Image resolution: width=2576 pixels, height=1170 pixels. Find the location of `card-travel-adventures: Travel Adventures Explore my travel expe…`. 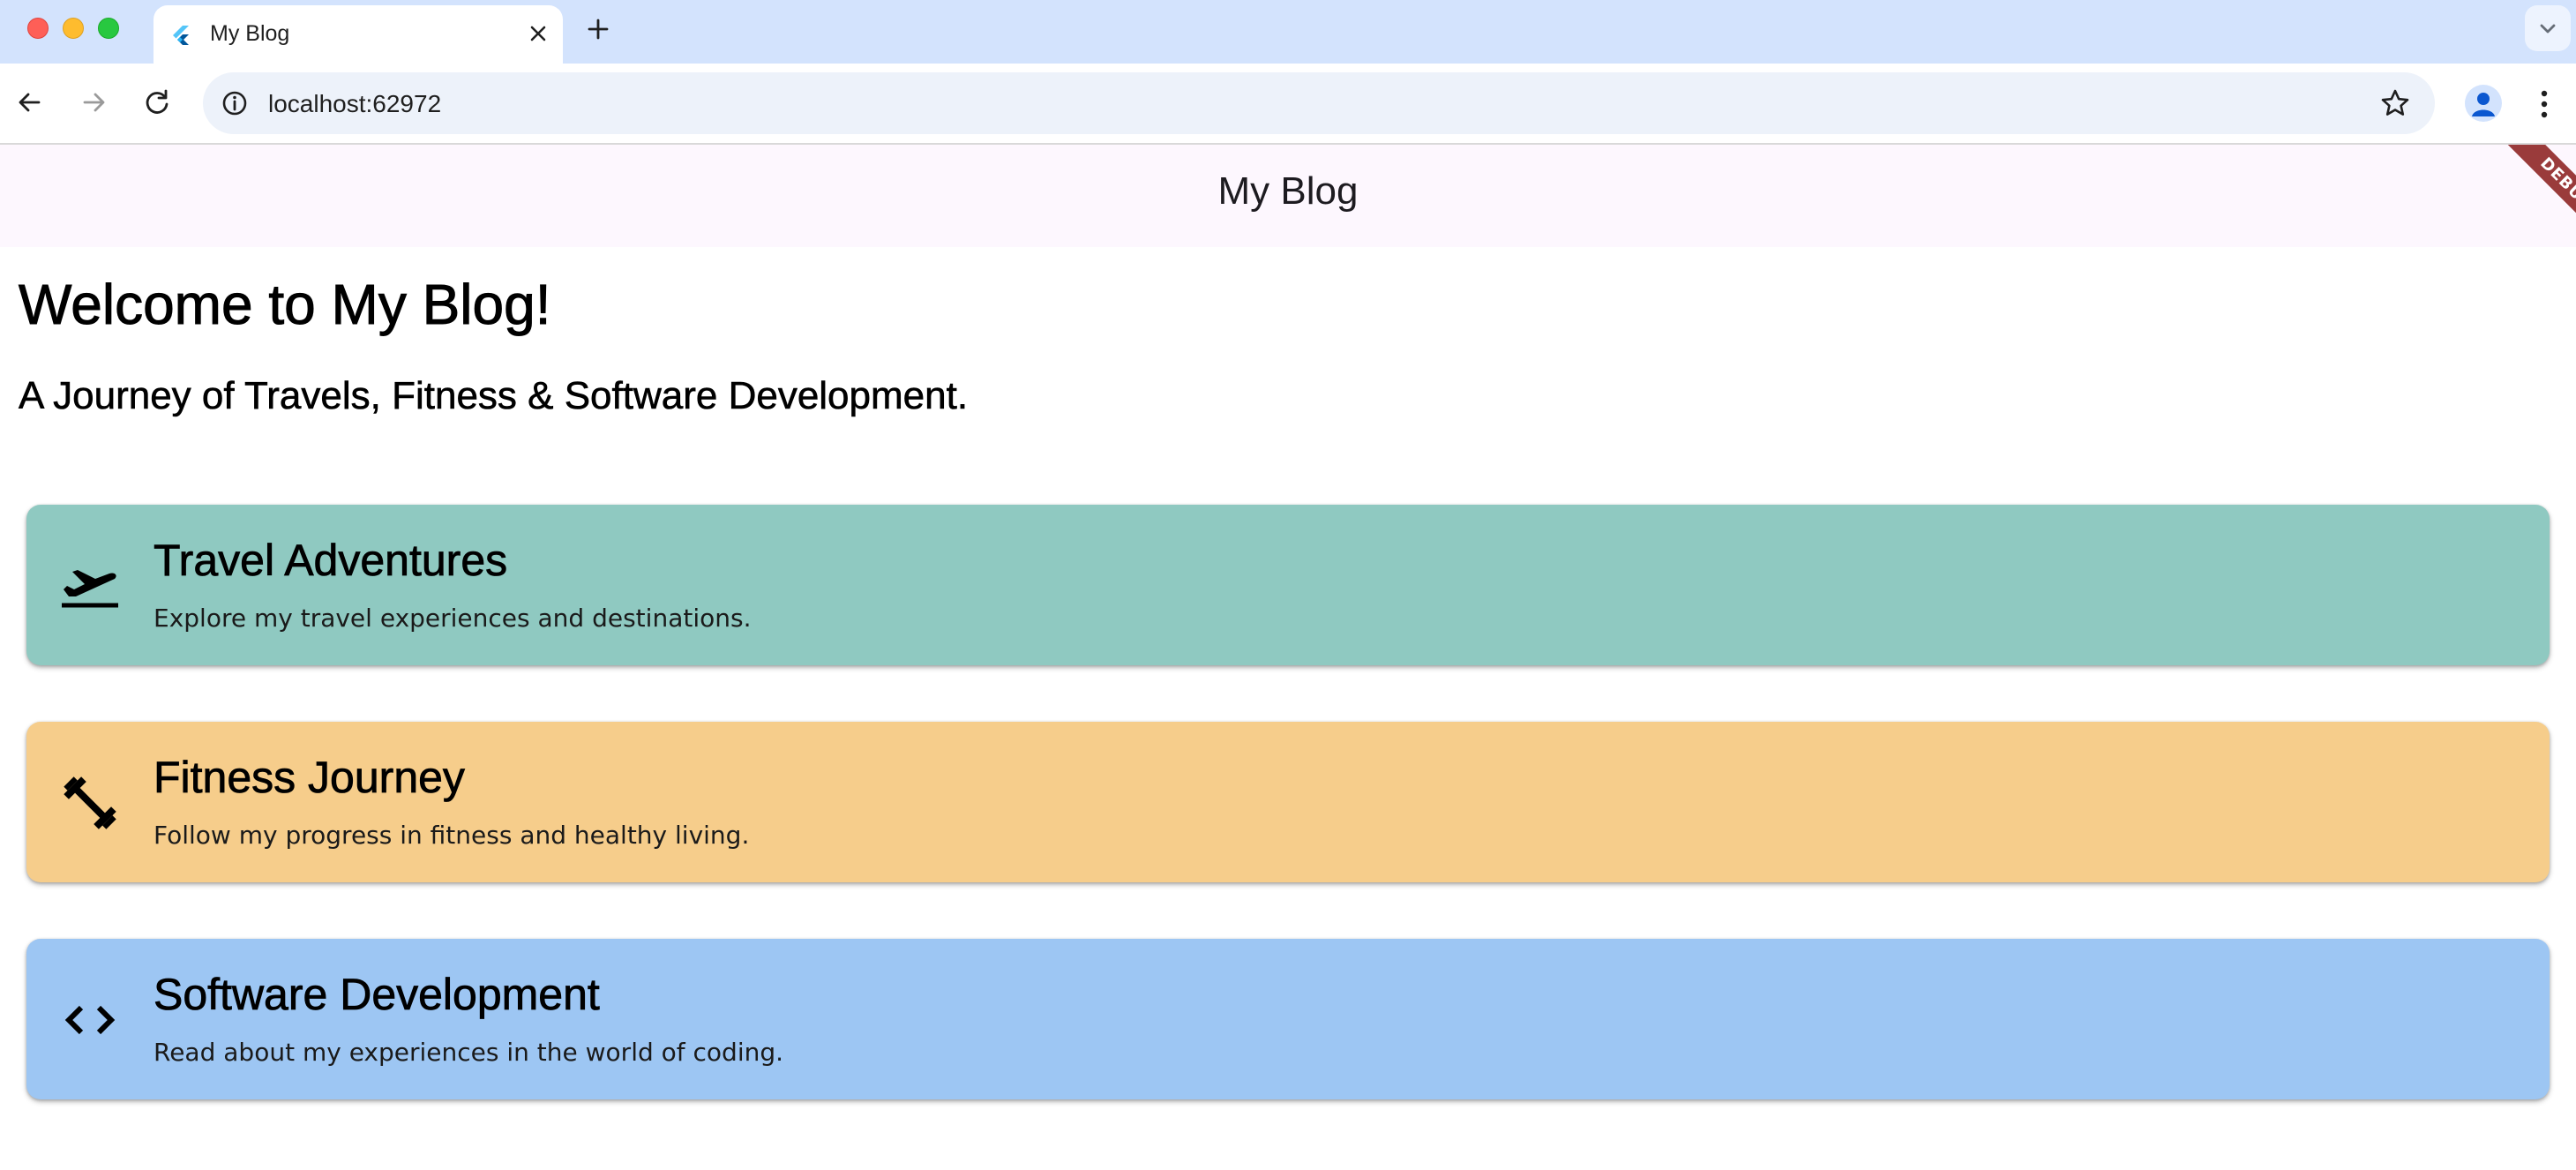

card-travel-adventures: Travel Adventures Explore my travel expe… is located at coordinates (1288, 585).